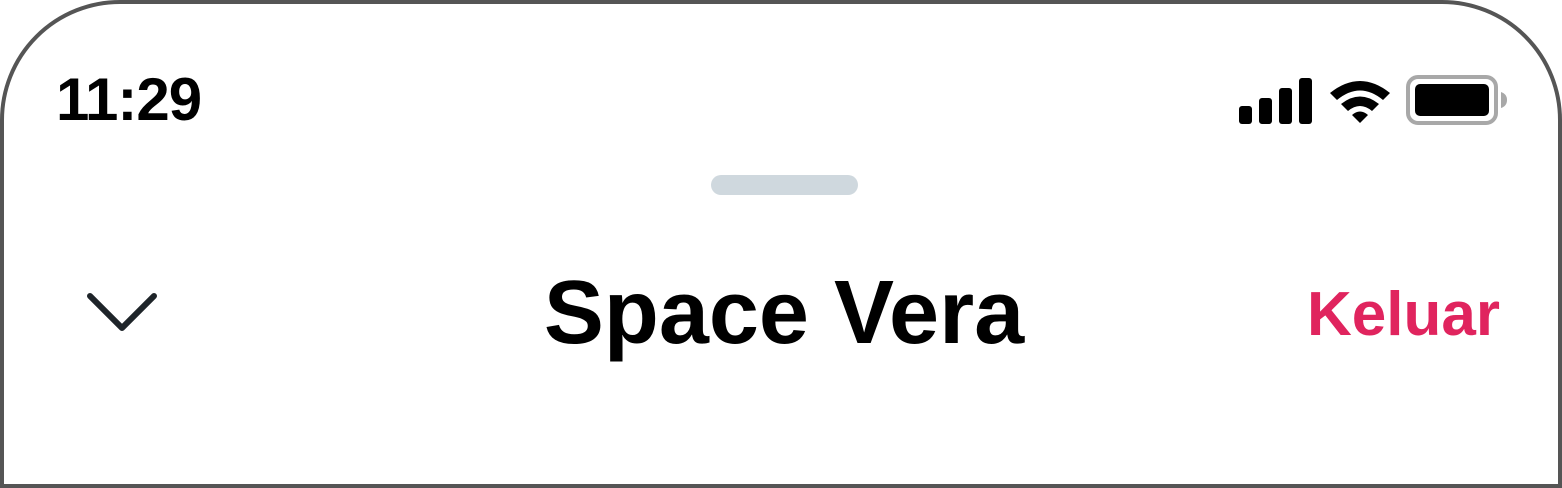 The width and height of the screenshot is (1562, 488). Describe the element at coordinates (1458, 100) in the screenshot. I see `battery-icon` at that location.